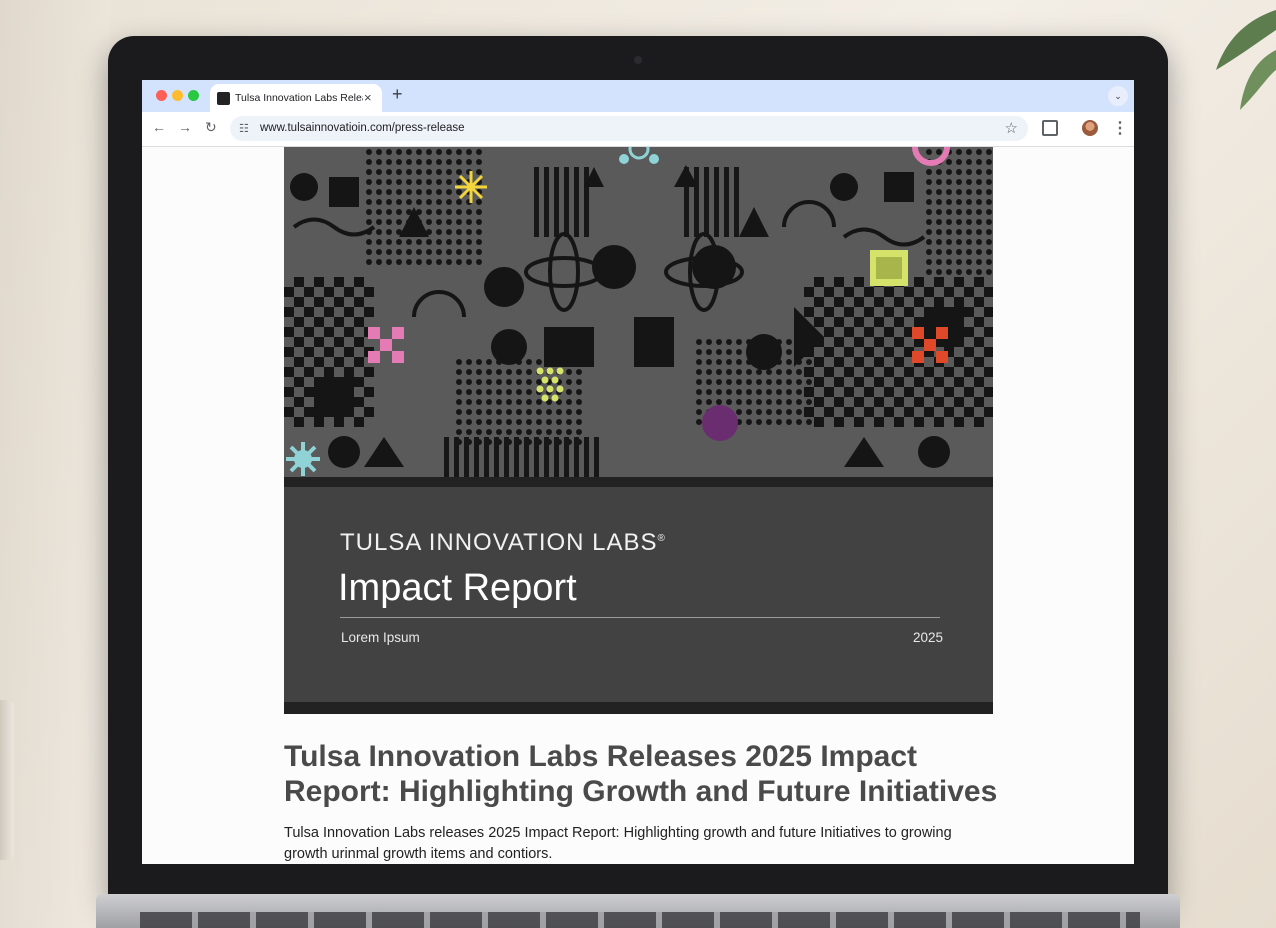 This screenshot has height=928, width=1276. I want to click on new-tab-button: +, so click(397, 94).